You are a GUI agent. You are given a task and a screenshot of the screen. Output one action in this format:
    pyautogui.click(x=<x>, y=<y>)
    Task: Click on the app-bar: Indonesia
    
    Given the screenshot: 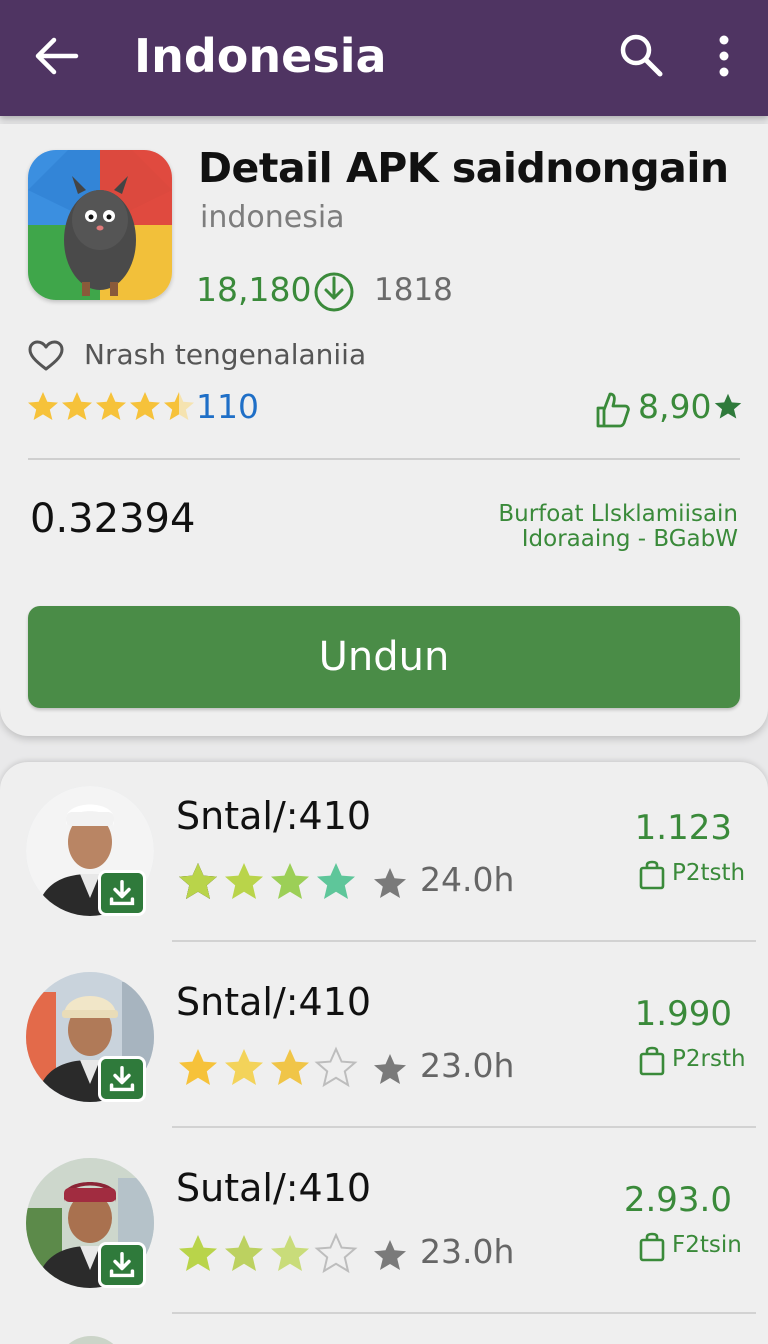 What is the action you would take?
    pyautogui.click(x=384, y=58)
    